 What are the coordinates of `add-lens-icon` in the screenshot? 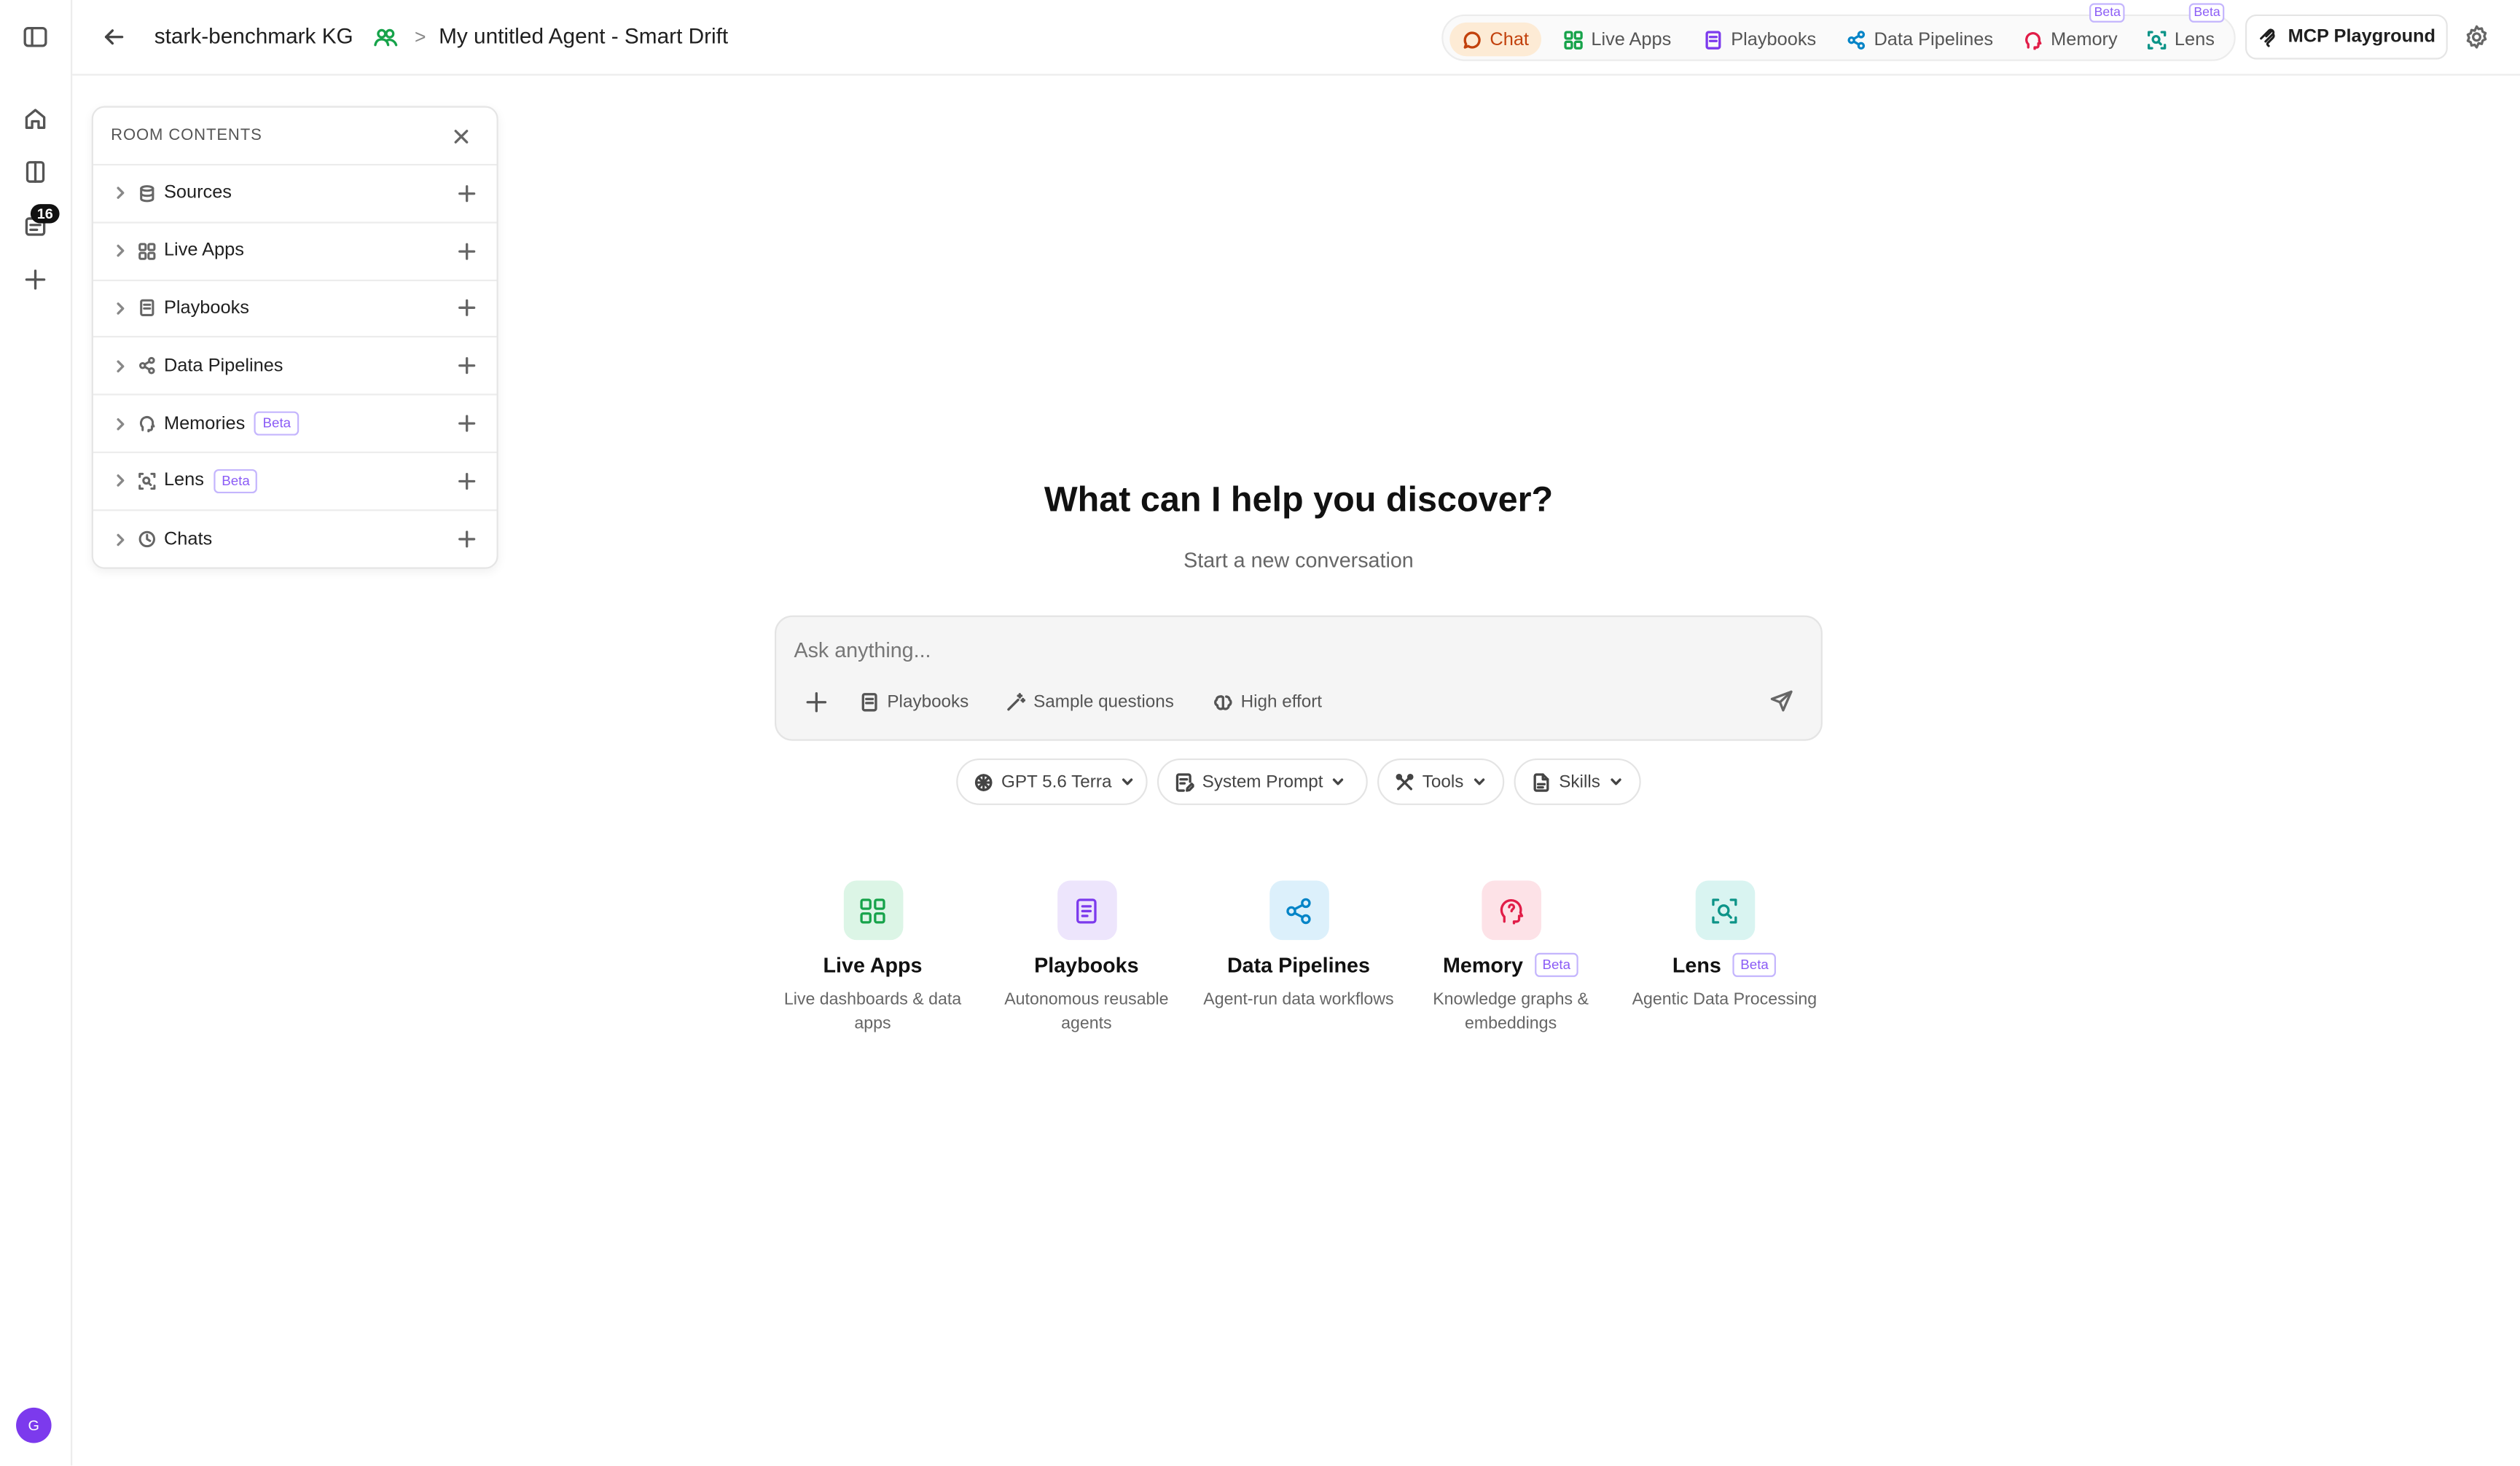 It's located at (467, 481).